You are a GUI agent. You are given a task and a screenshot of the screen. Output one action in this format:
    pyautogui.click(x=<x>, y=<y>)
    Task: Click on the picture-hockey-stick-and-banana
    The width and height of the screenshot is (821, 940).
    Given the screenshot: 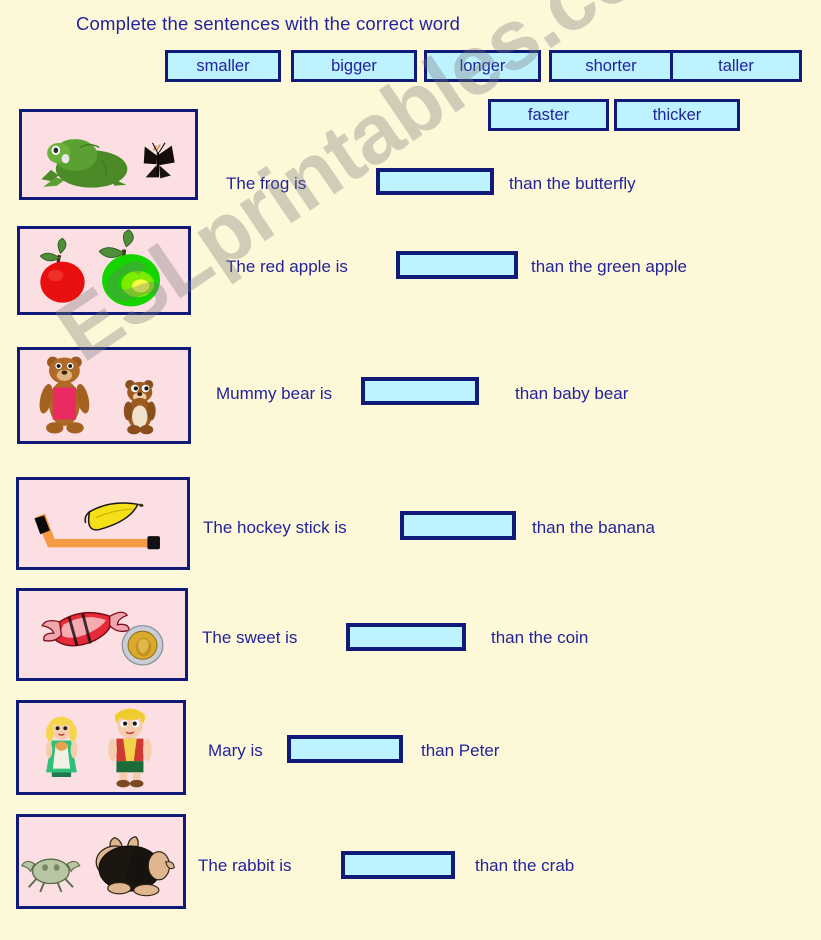 What is the action you would take?
    pyautogui.click(x=103, y=523)
    